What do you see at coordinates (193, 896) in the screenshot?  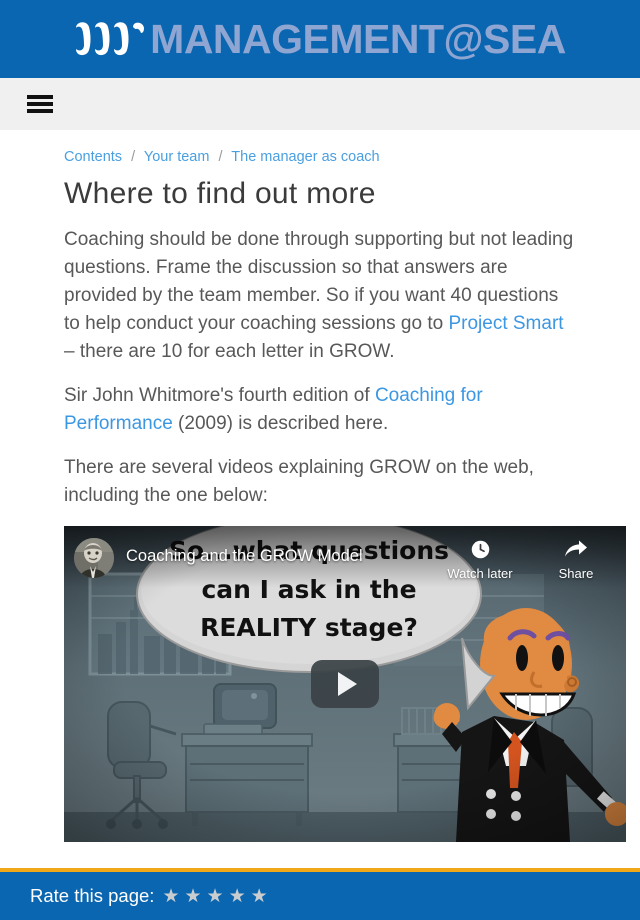 I see `star-2: ★` at bounding box center [193, 896].